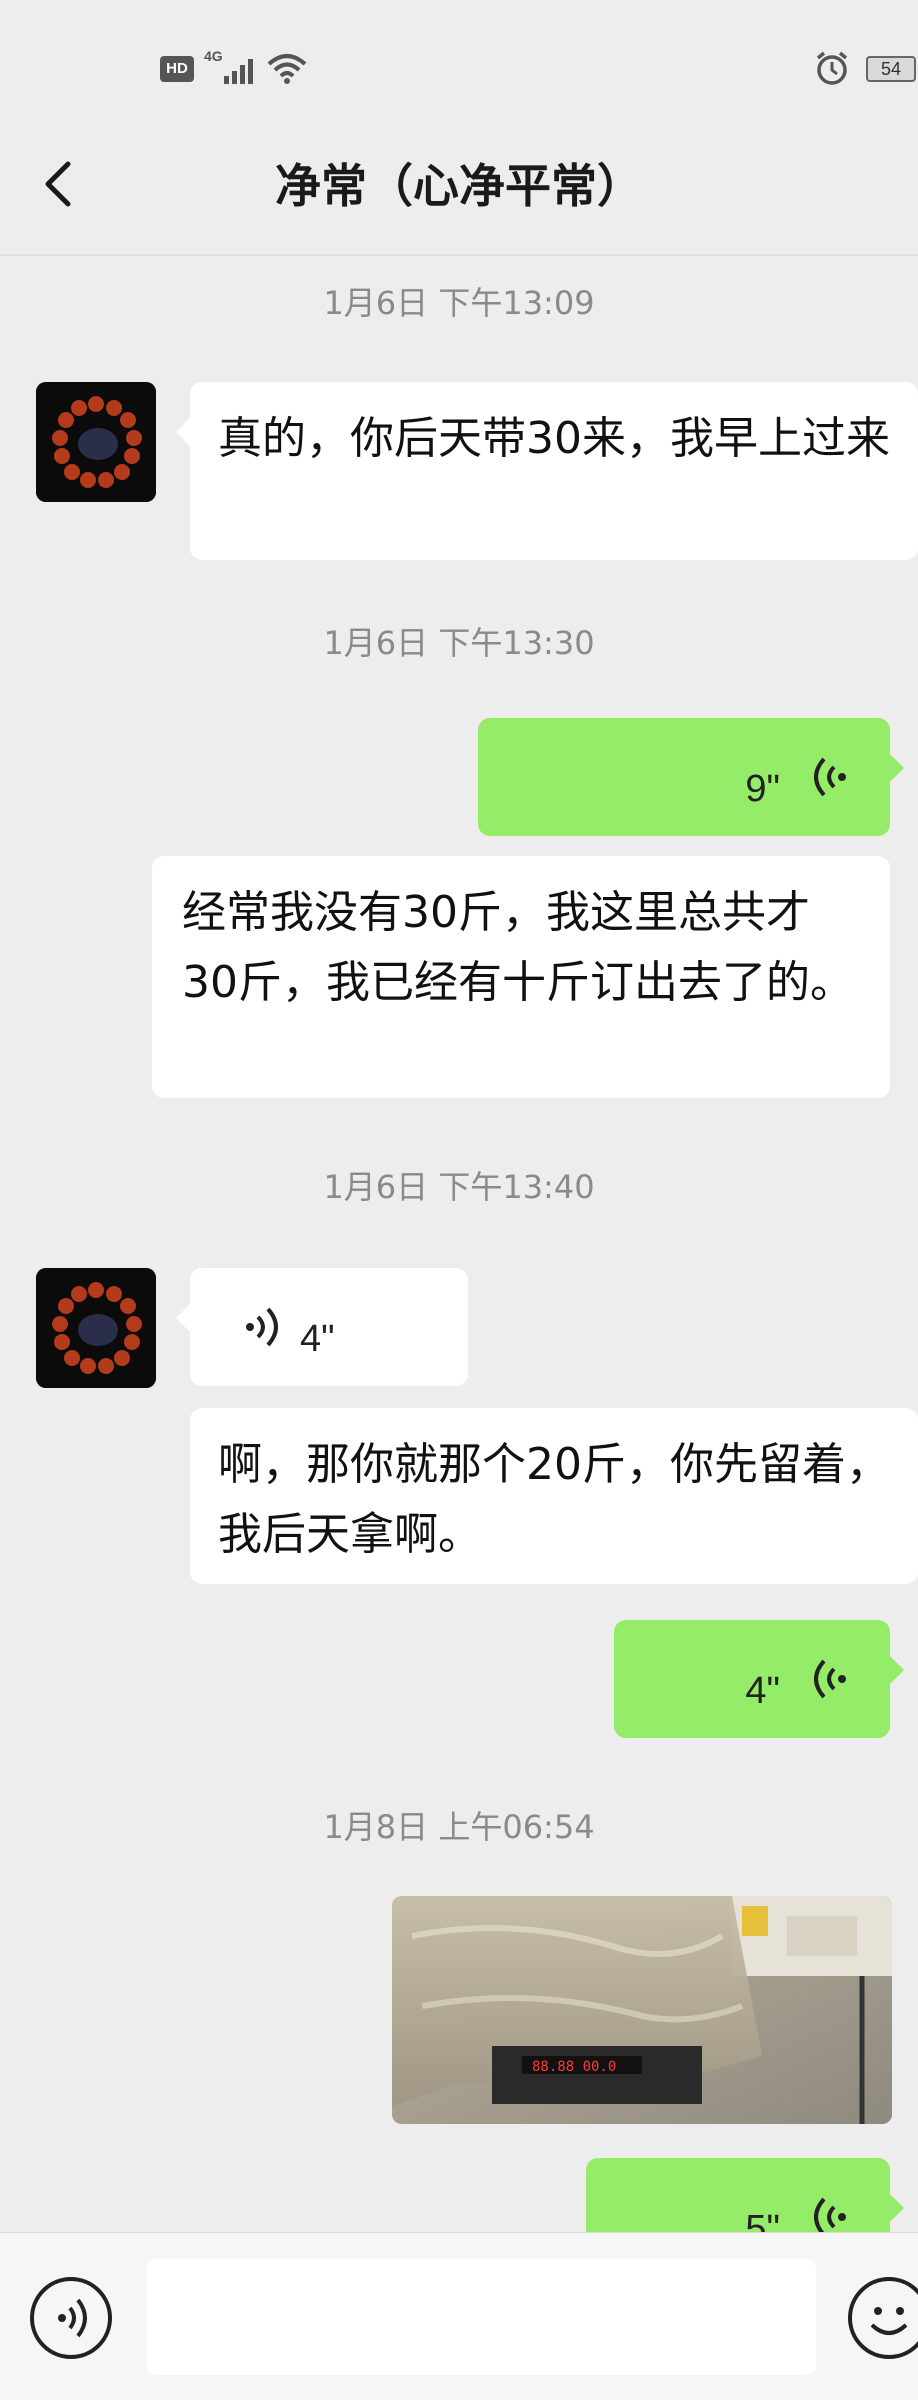 The width and height of the screenshot is (918, 2400). I want to click on message-text: 啊，那你就那个20斤，你先留着，我后天拿啊。, so click(554, 1499).